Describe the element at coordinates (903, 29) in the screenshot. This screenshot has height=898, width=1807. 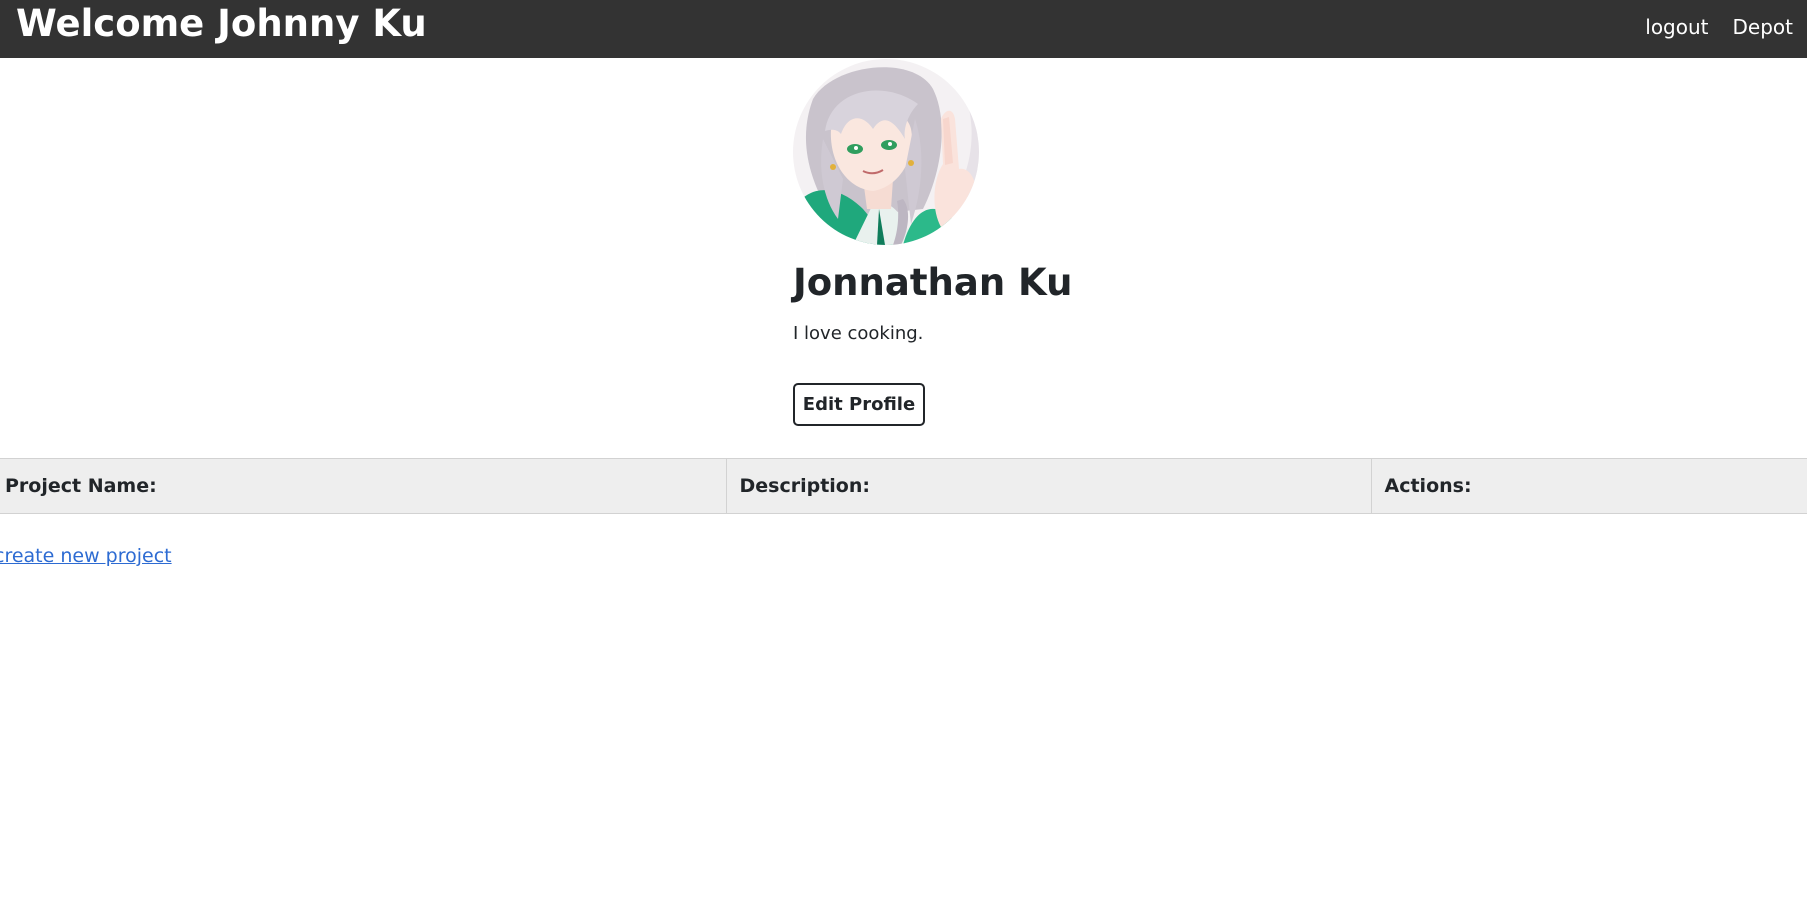
I see `top-navbar: Welcome Johnny Ku logout Depot` at that location.